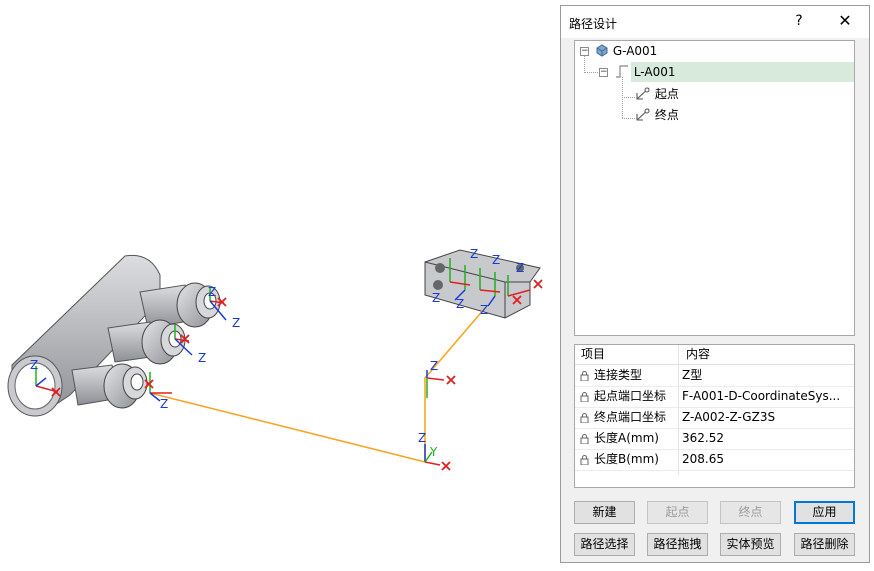 This screenshot has height=571, width=874. I want to click on tree-point-end-label: 终点, so click(666, 115).